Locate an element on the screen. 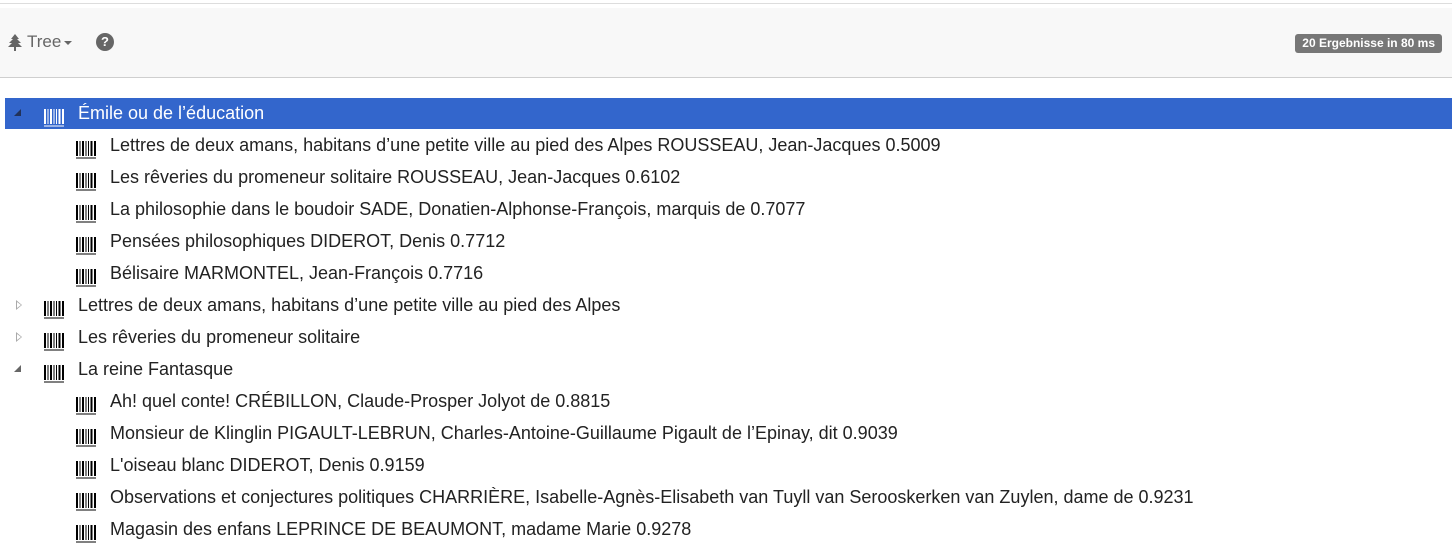 The image size is (1452, 560). results-count-badge: 20 Ergebnisse in 80 ms is located at coordinates (1368, 43).